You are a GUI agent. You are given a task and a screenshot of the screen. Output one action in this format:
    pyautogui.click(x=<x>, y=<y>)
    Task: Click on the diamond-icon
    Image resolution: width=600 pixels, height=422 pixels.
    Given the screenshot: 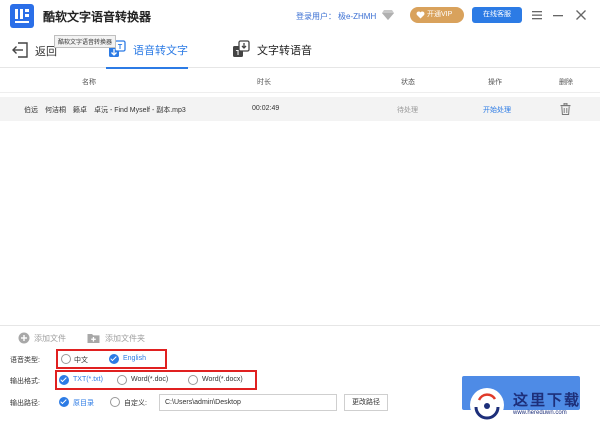 What is the action you would take?
    pyautogui.click(x=388, y=15)
    